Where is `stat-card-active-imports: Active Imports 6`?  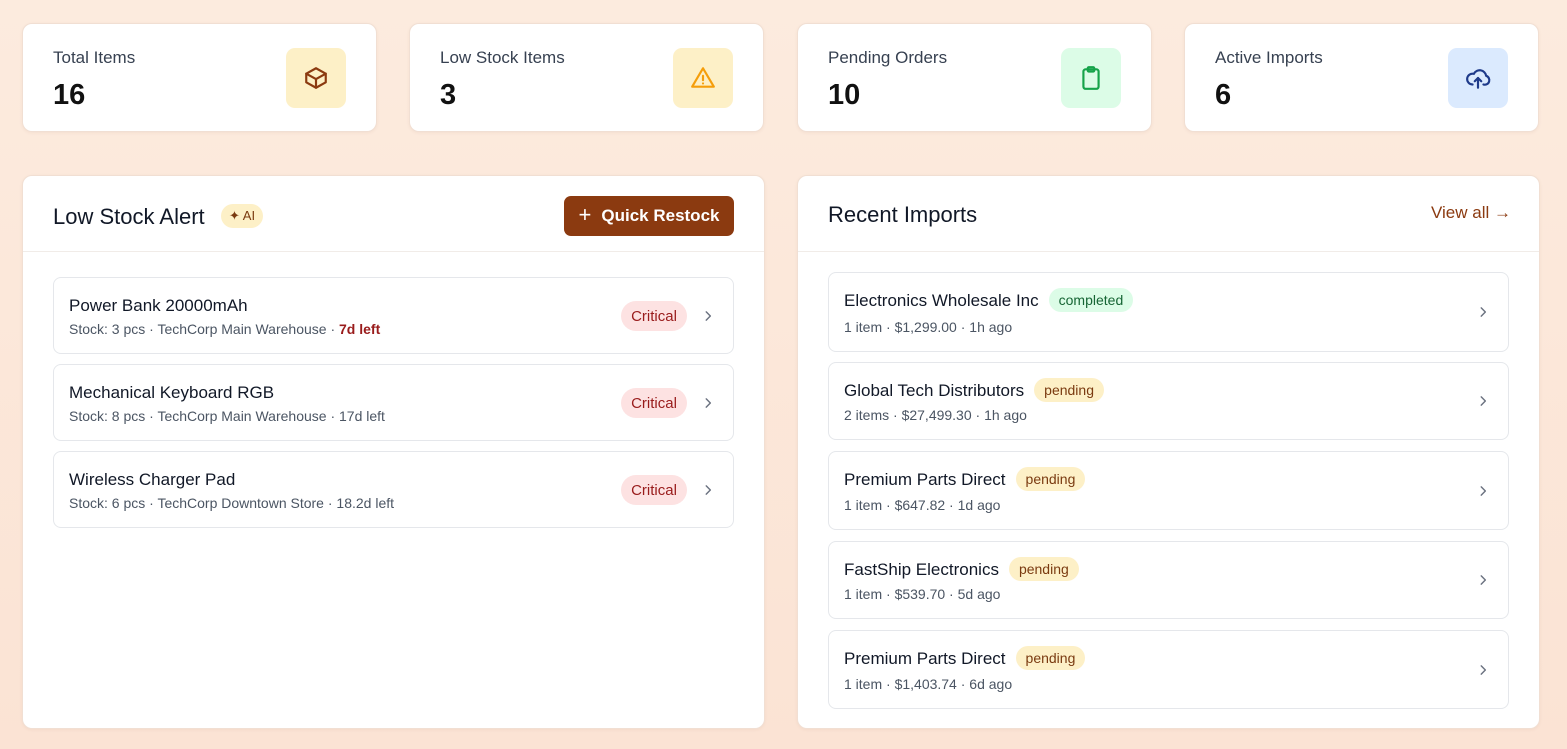 stat-card-active-imports: Active Imports 6 is located at coordinates (1361, 77).